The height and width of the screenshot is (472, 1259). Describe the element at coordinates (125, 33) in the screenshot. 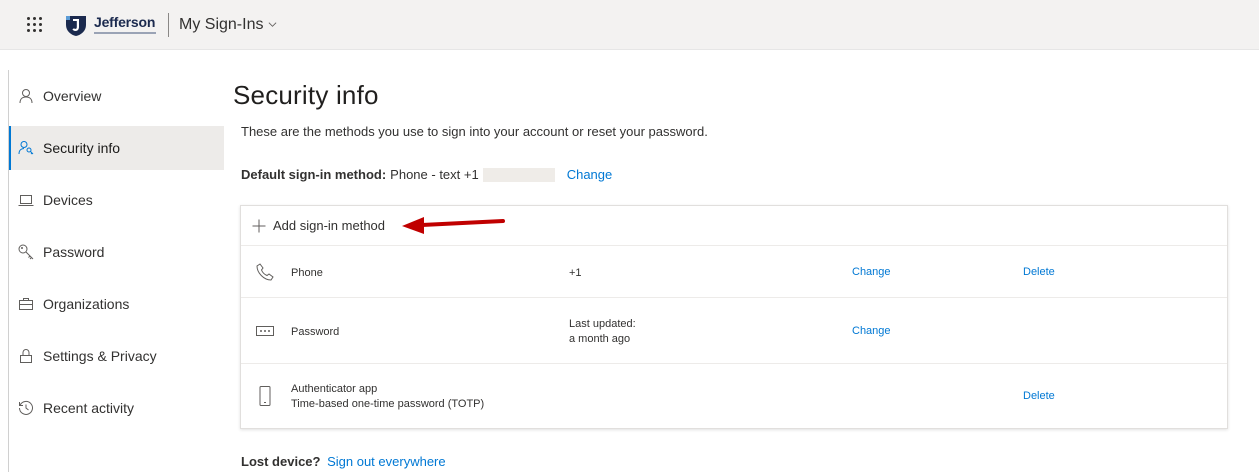

I see `brand-tagline` at that location.